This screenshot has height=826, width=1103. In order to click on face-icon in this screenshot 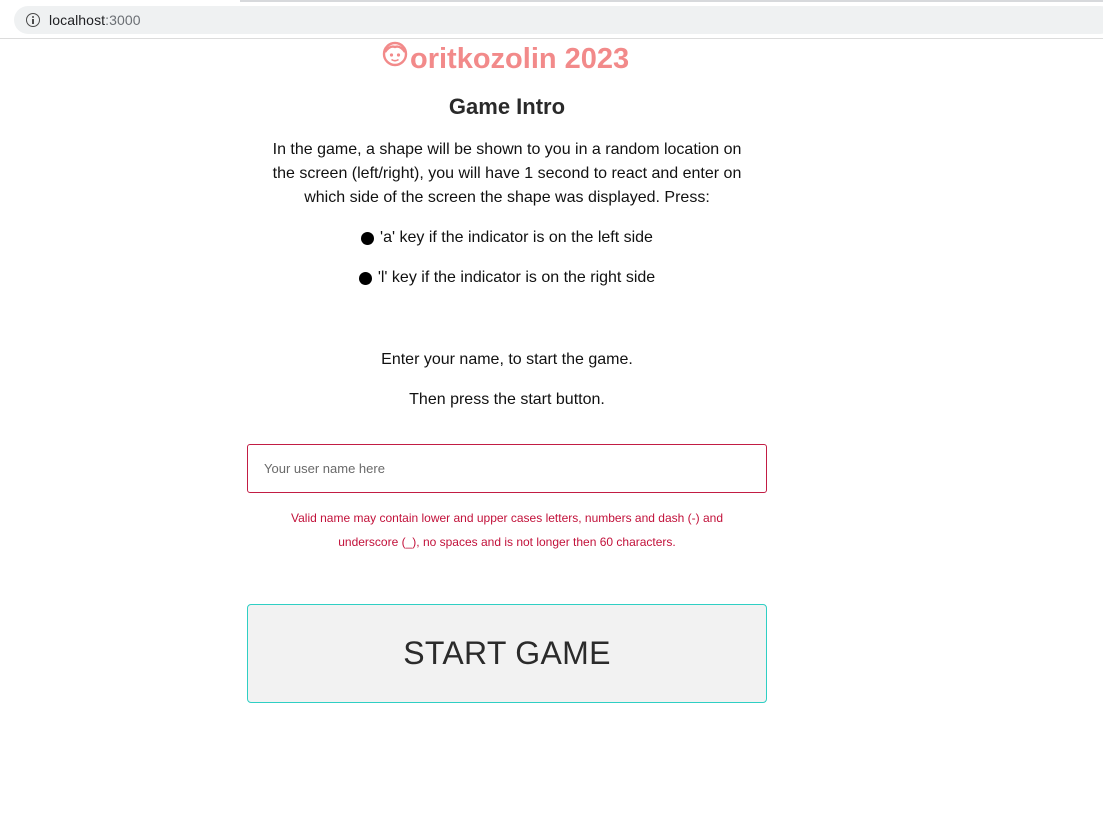, I will do `click(395, 54)`.